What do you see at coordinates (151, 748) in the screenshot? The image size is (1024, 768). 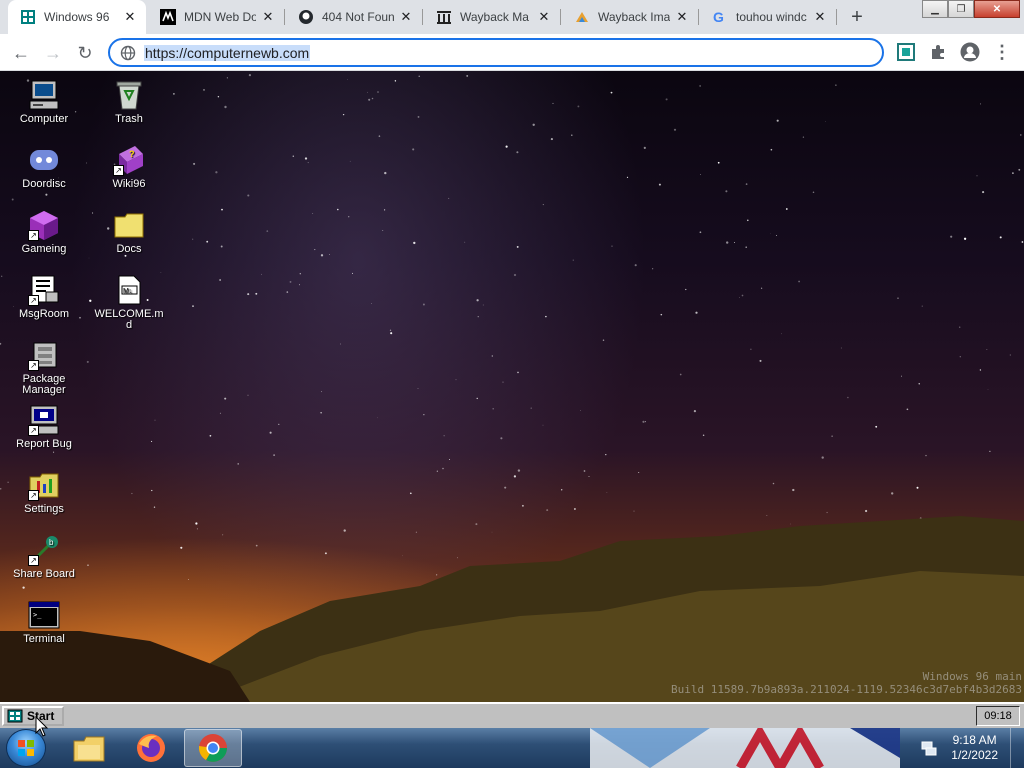 I see `firefox-icon` at bounding box center [151, 748].